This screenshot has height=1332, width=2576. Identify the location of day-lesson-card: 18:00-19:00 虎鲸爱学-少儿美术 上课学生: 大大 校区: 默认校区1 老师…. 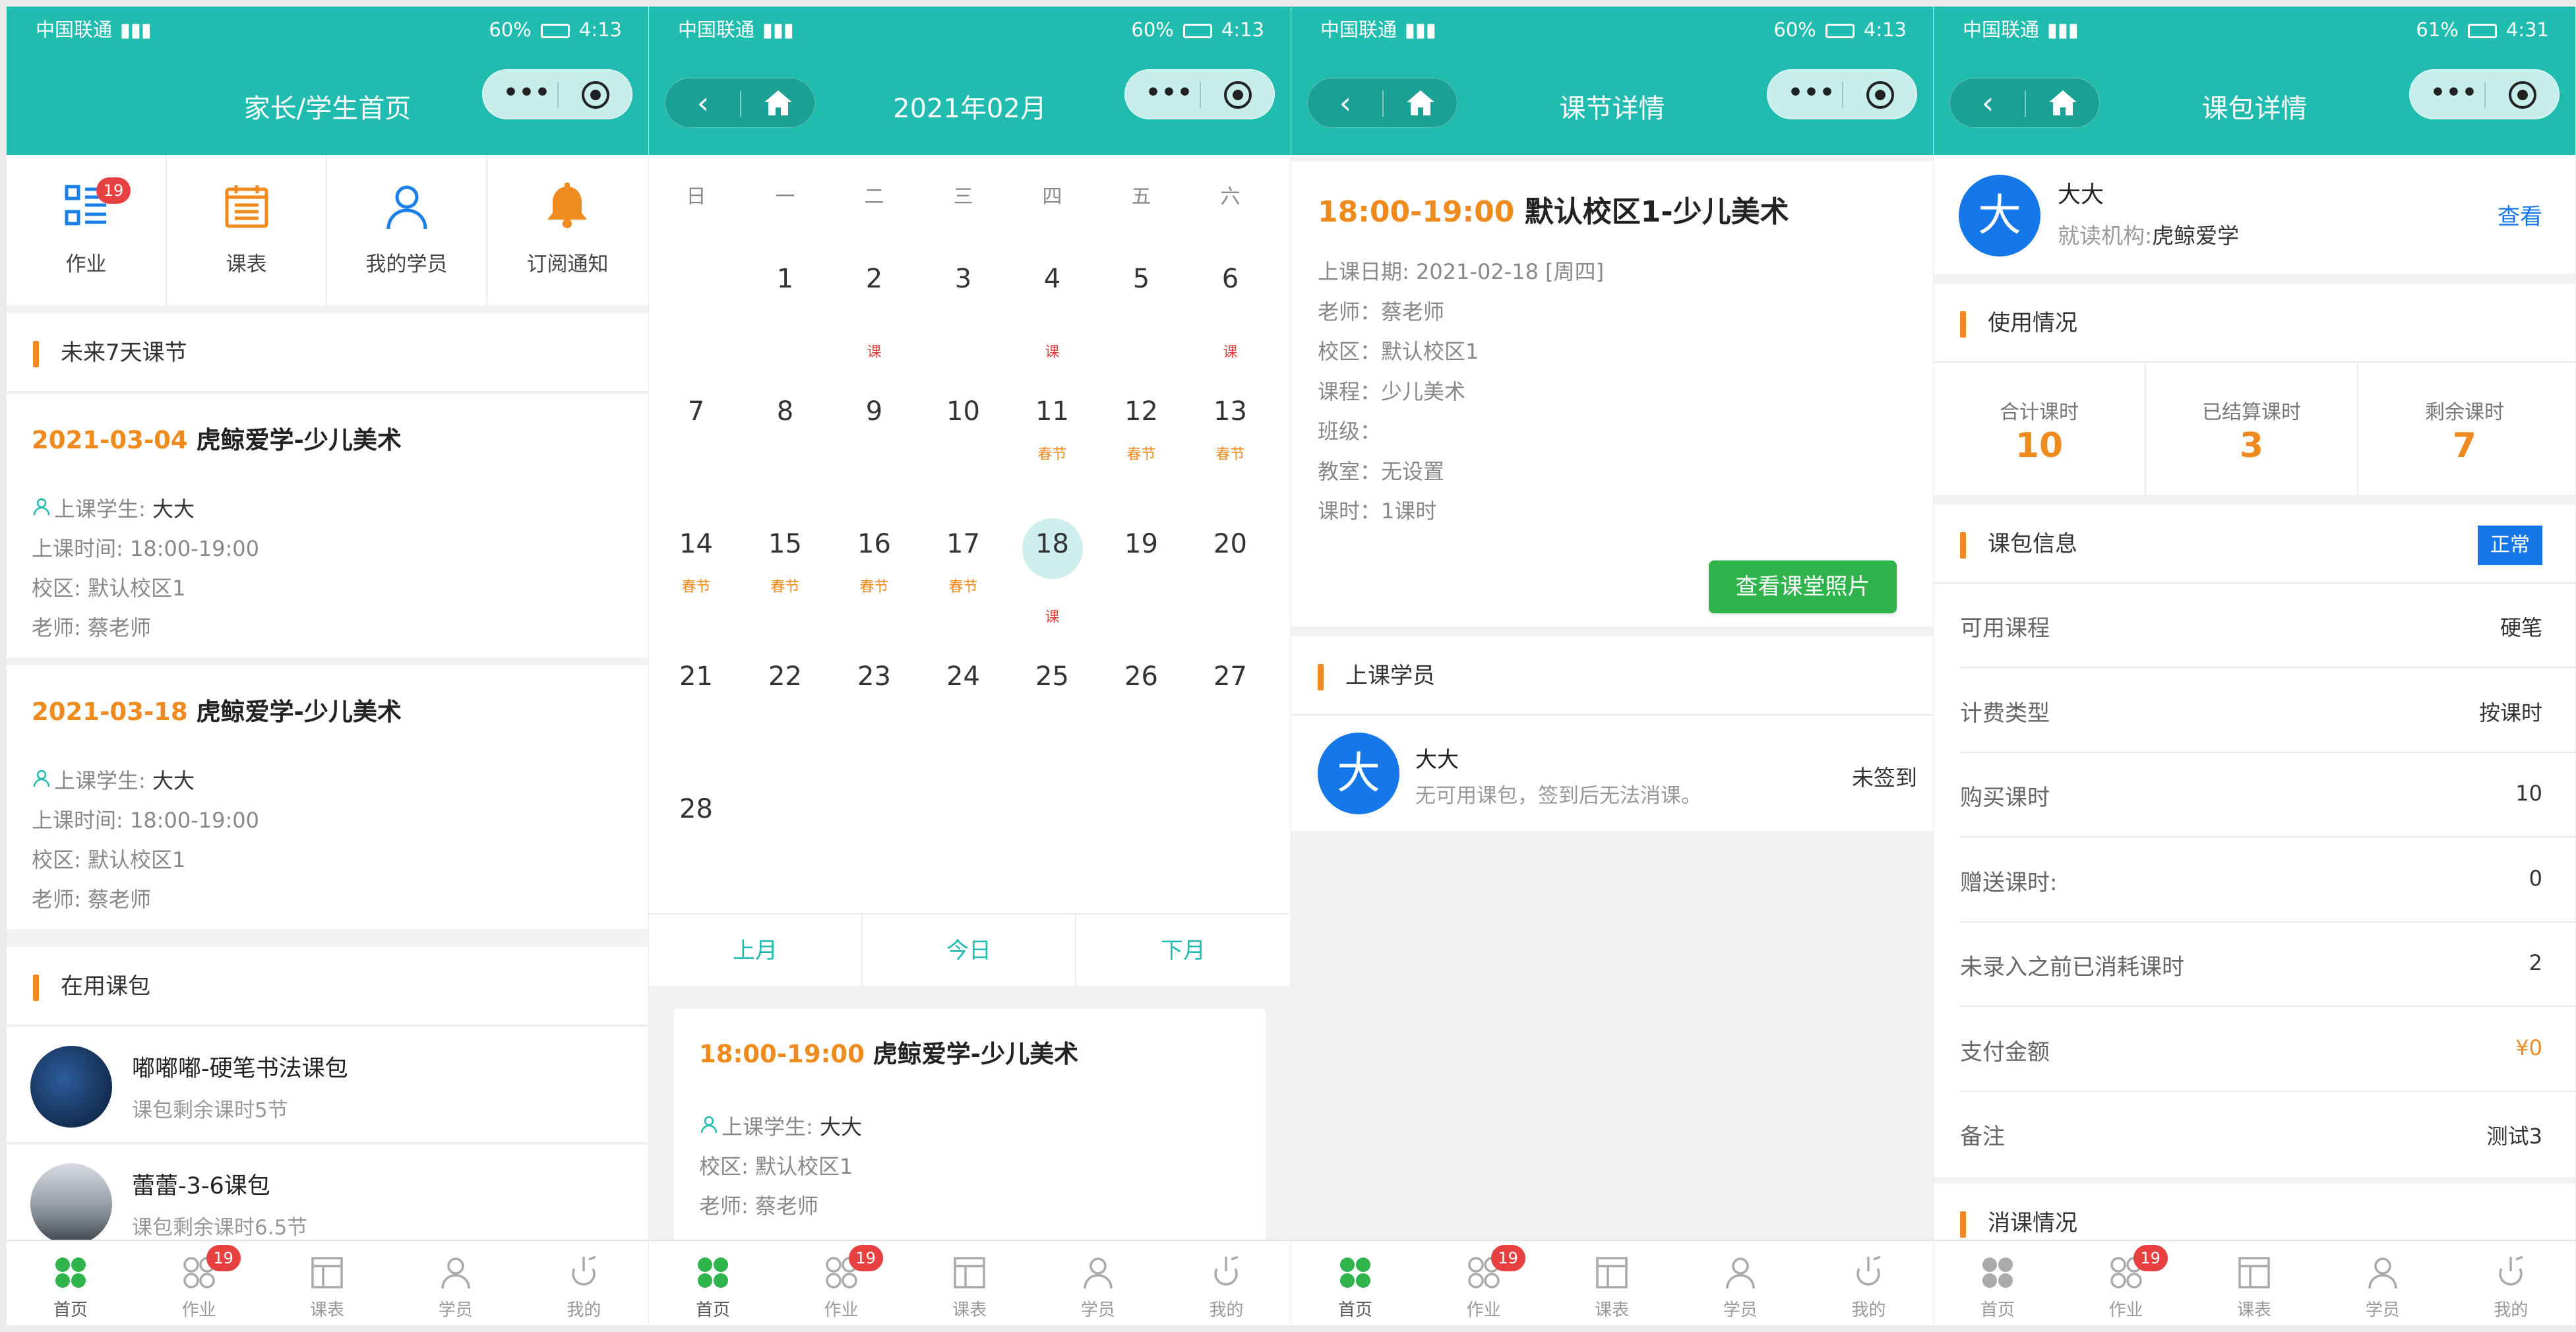
(970, 1127).